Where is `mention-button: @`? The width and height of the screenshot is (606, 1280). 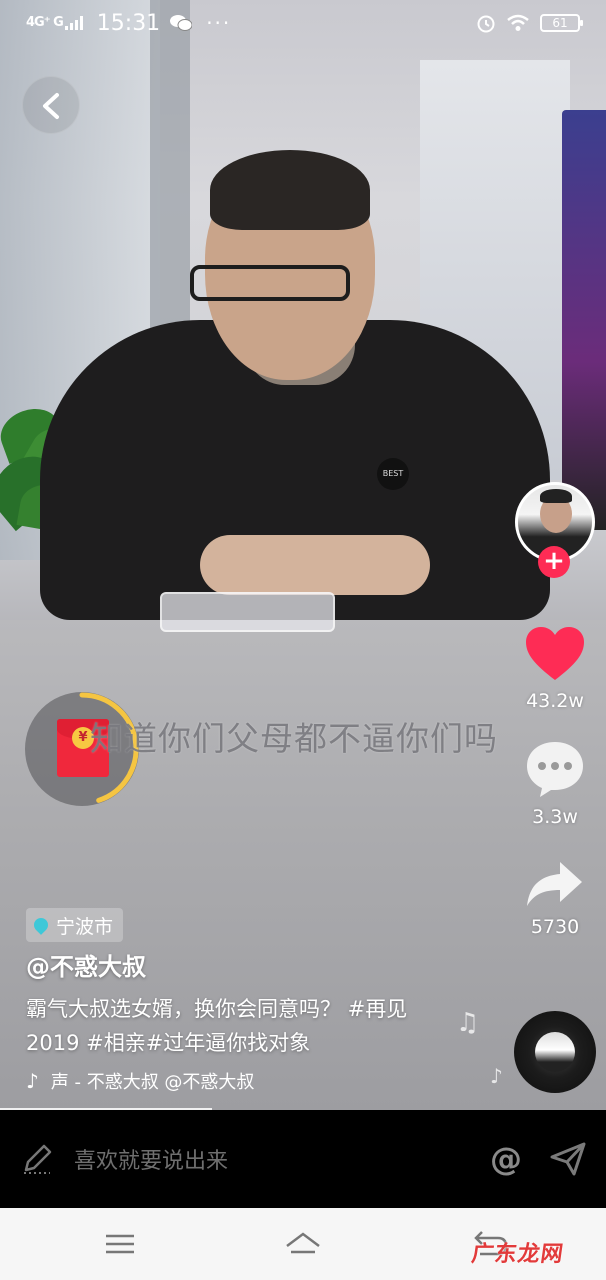
mention-button: @ is located at coordinates (506, 1159).